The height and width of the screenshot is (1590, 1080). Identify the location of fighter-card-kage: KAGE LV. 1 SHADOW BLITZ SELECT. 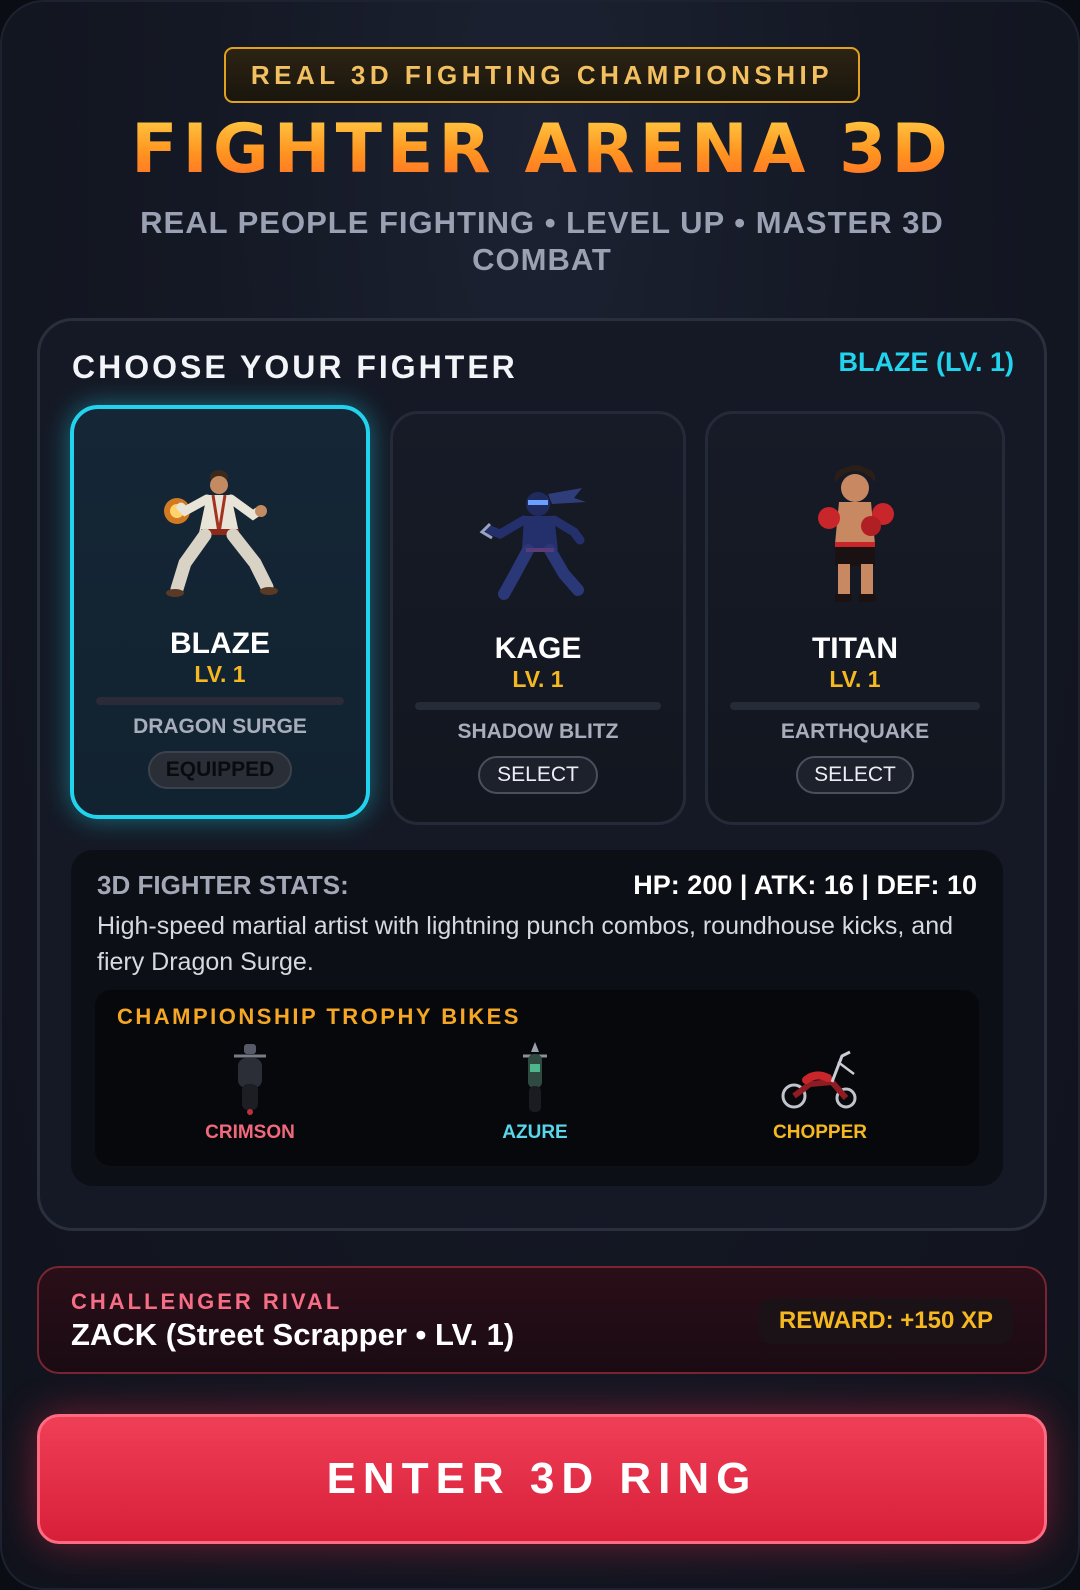
(538, 618).